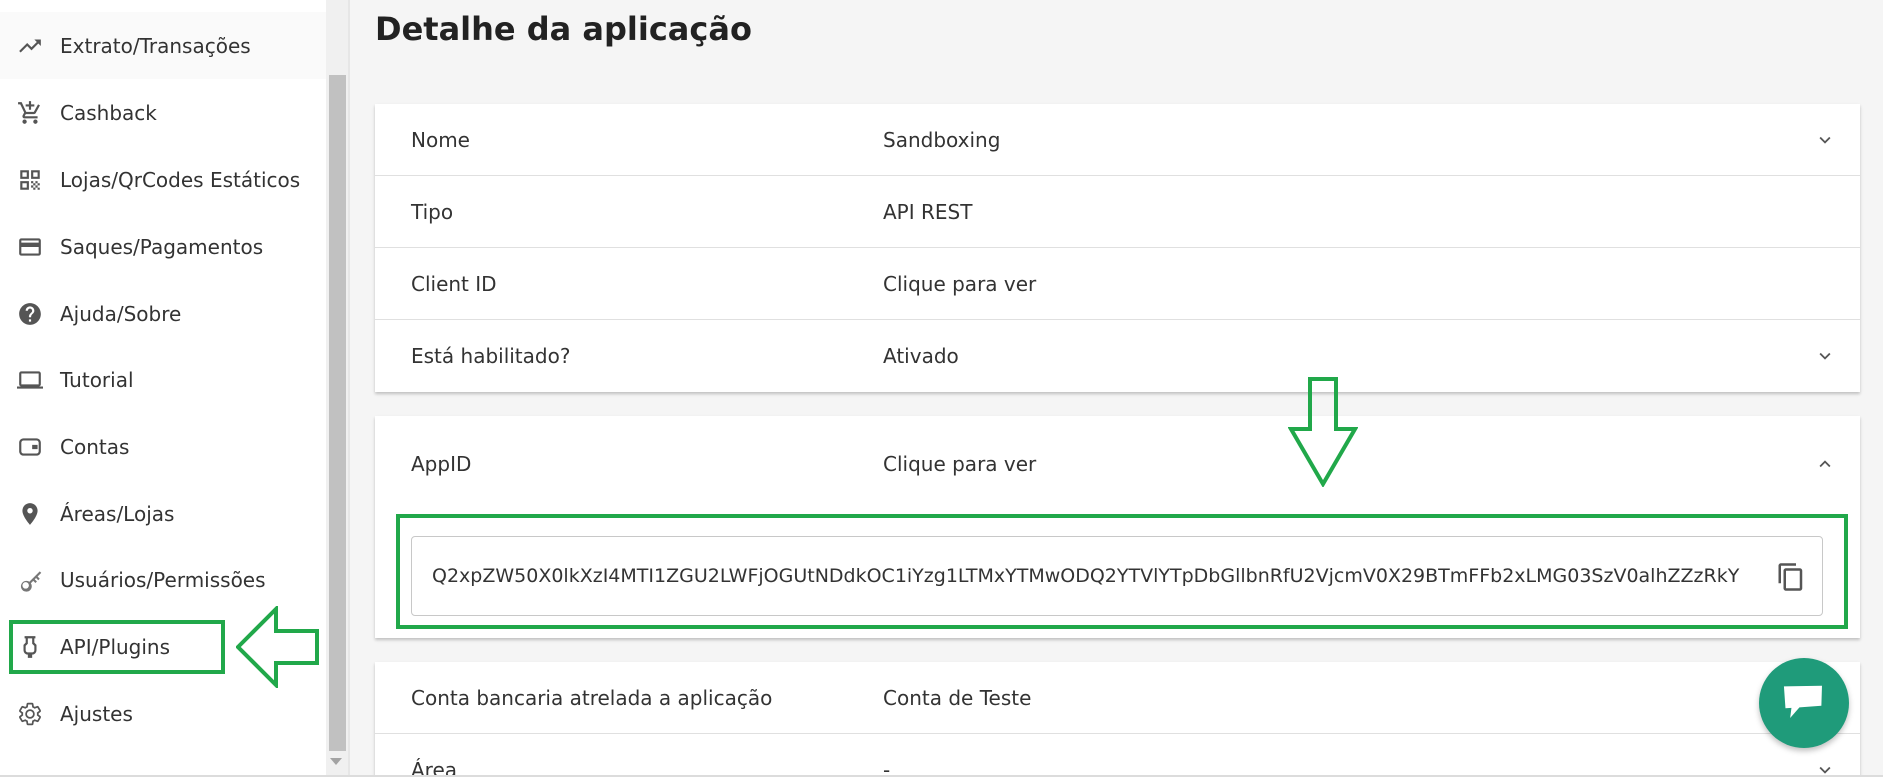 The height and width of the screenshot is (777, 1883). Describe the element at coordinates (1117, 755) in the screenshot. I see `detail-row-area: Área -` at that location.